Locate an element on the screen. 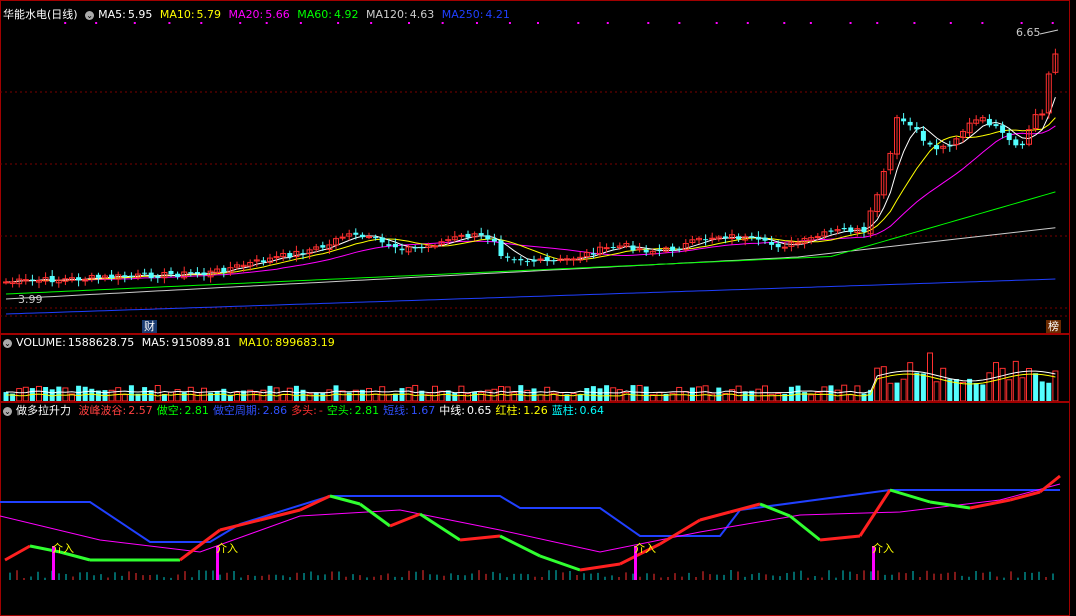 The height and width of the screenshot is (616, 1076). finance-badge: 财 is located at coordinates (149, 326).